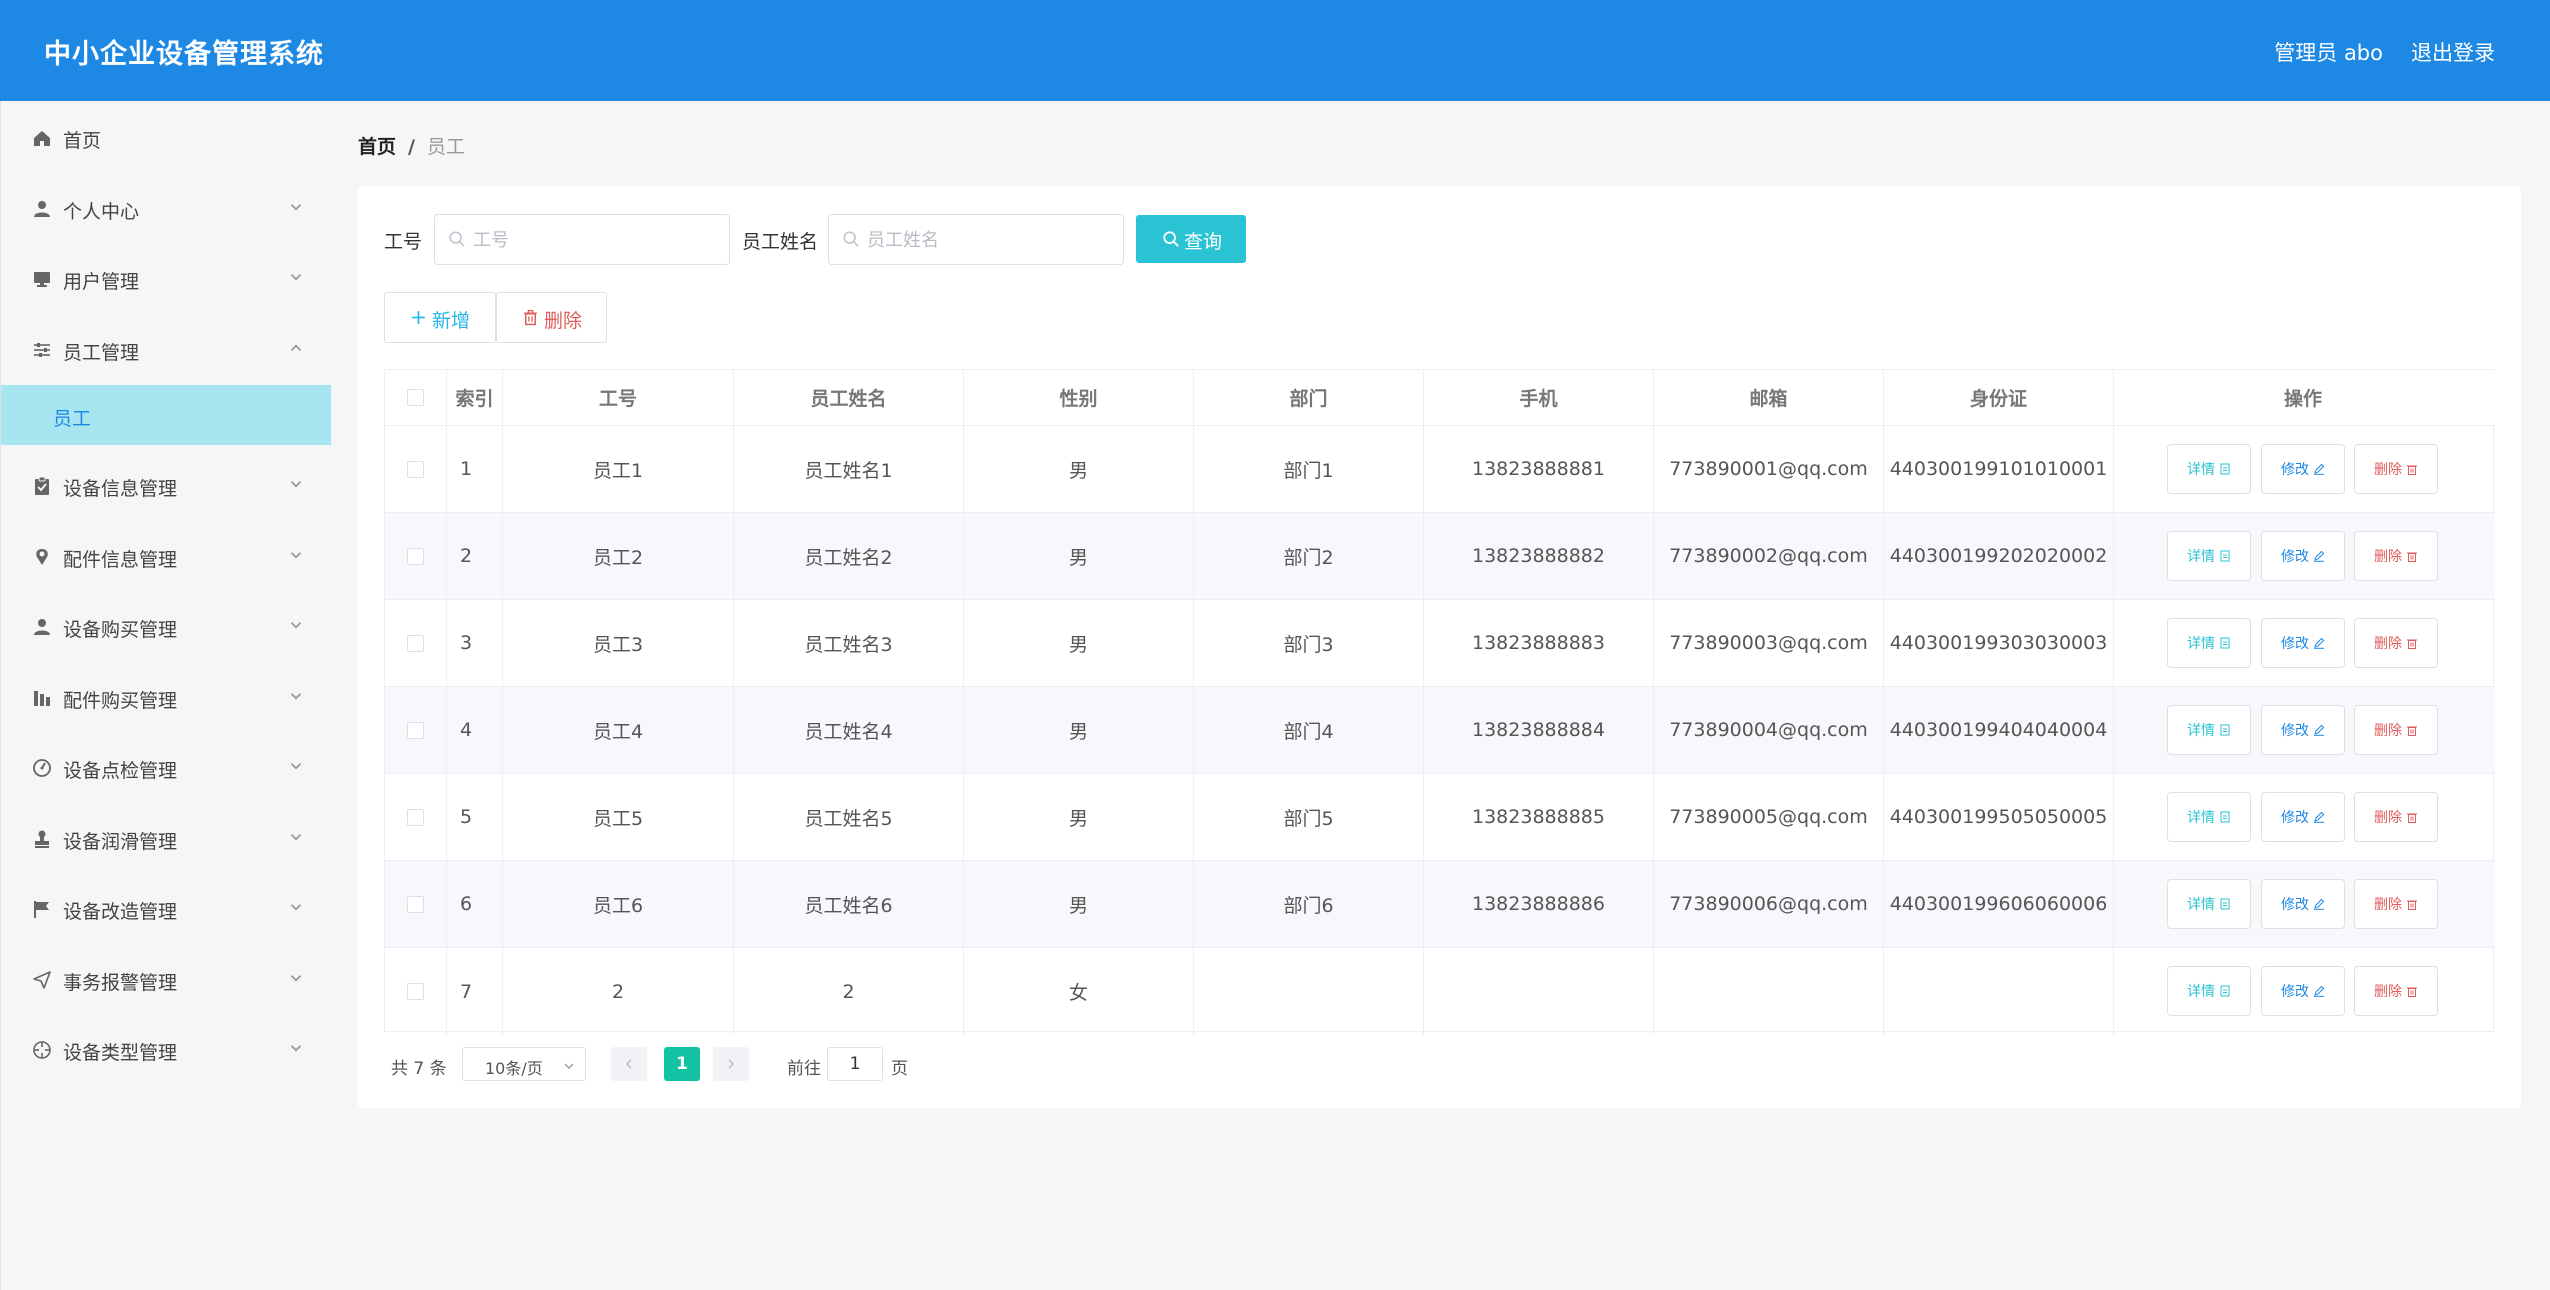 Image resolution: width=2550 pixels, height=1290 pixels. I want to click on select-all-checkbox, so click(415, 397).